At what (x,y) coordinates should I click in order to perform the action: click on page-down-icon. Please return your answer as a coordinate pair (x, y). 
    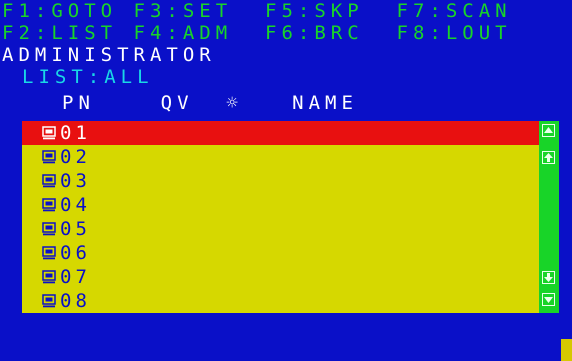
    Looking at the image, I should click on (548, 277).